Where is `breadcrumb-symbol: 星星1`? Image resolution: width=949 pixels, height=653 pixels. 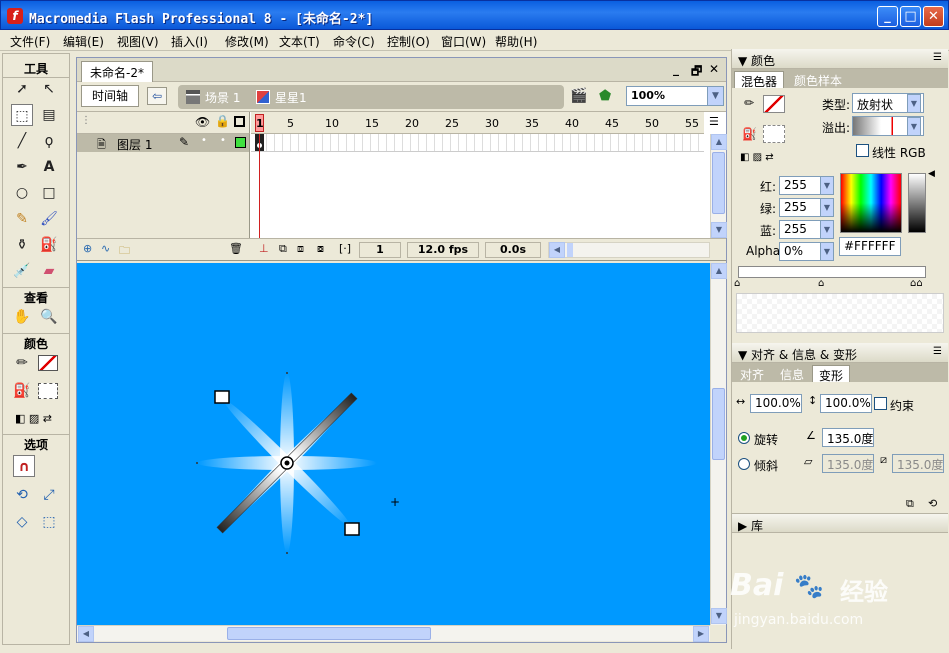
breadcrumb-symbol: 星星1 is located at coordinates (281, 97).